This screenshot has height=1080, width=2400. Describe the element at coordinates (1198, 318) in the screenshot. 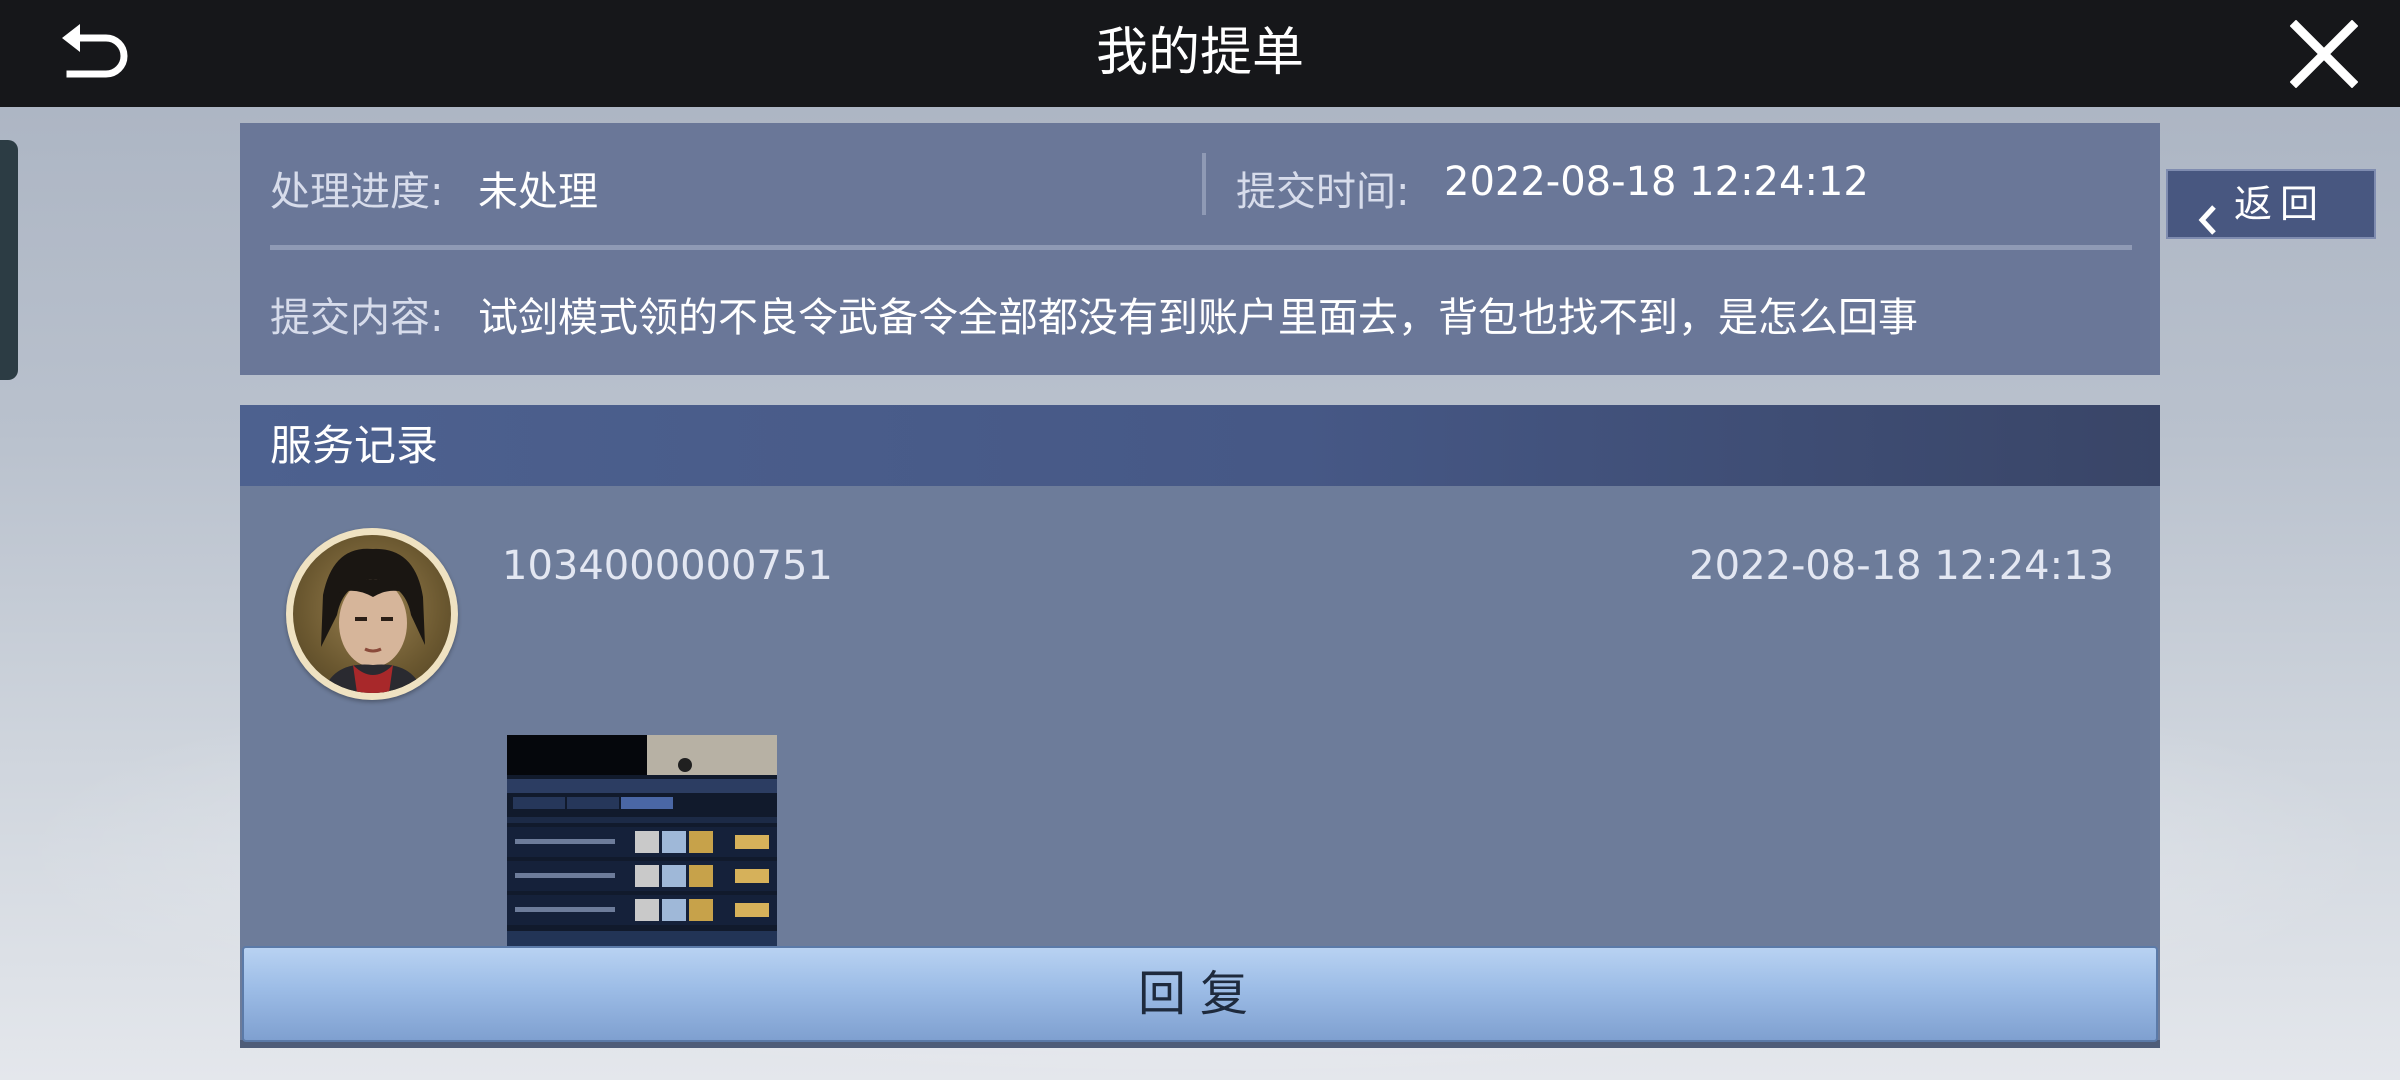

I see `content-value: 试剑模式领的不良令武备令全部都没有到账户里面去，背包也找不到，是怎么回事` at that location.